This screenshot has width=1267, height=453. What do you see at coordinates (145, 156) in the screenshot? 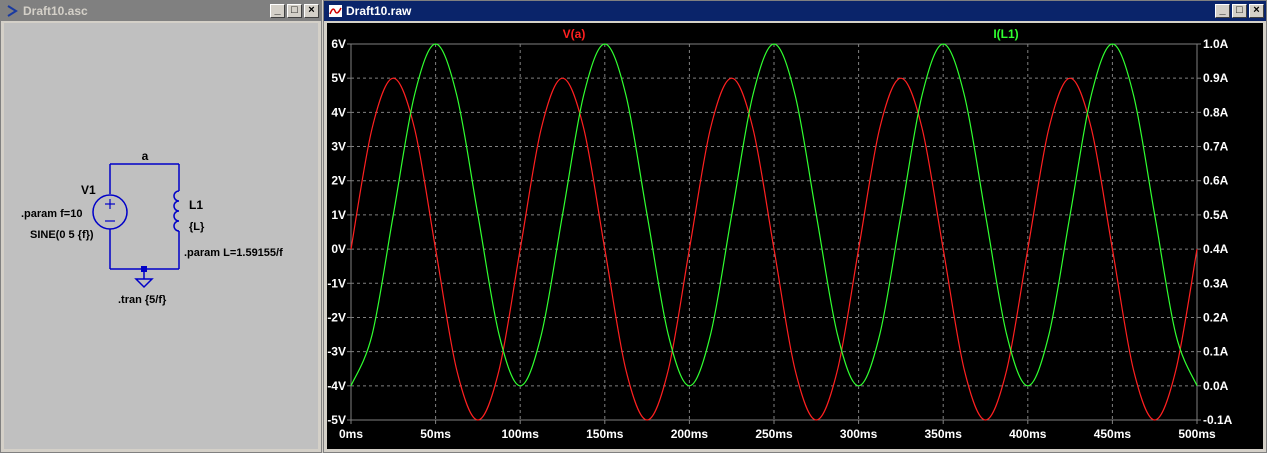
I see `net-label-a: a` at bounding box center [145, 156].